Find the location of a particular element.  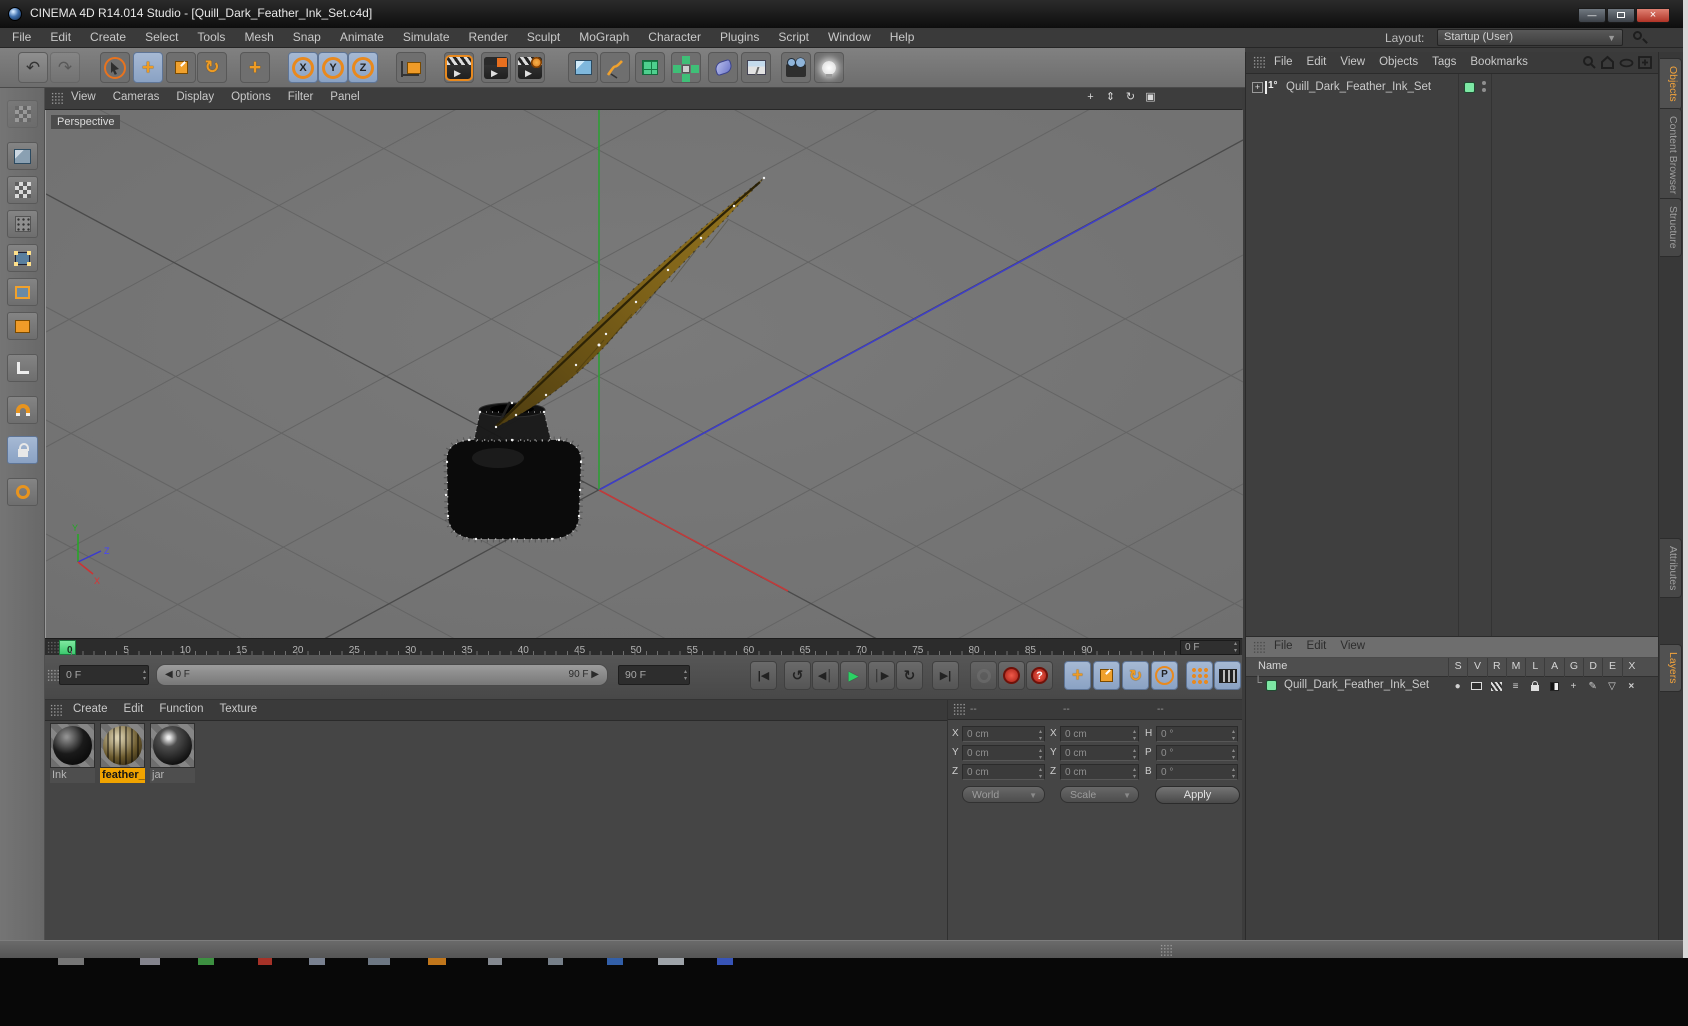

layer-toggle-manager: ≡ is located at coordinates (1515, 686).